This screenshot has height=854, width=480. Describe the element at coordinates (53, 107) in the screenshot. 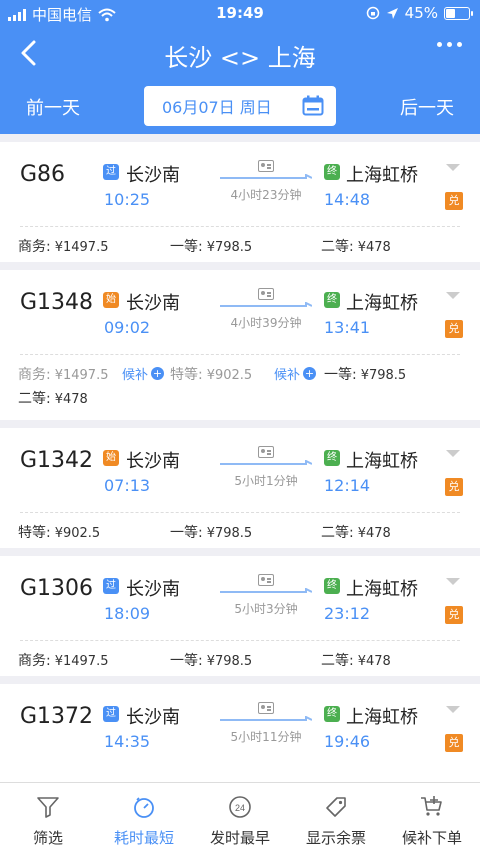

I see `prev-day-button: 前一天` at that location.